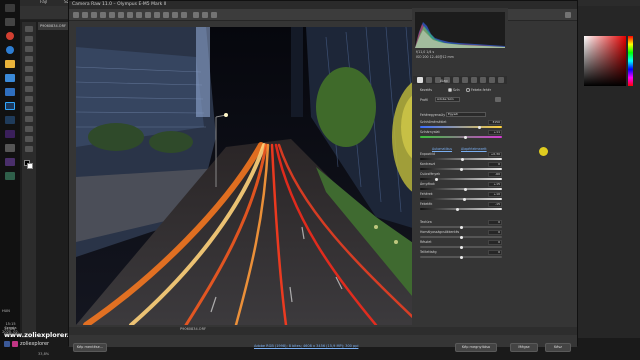 The width and height of the screenshot is (640, 360). I want to click on chrome-icon, so click(10, 36).